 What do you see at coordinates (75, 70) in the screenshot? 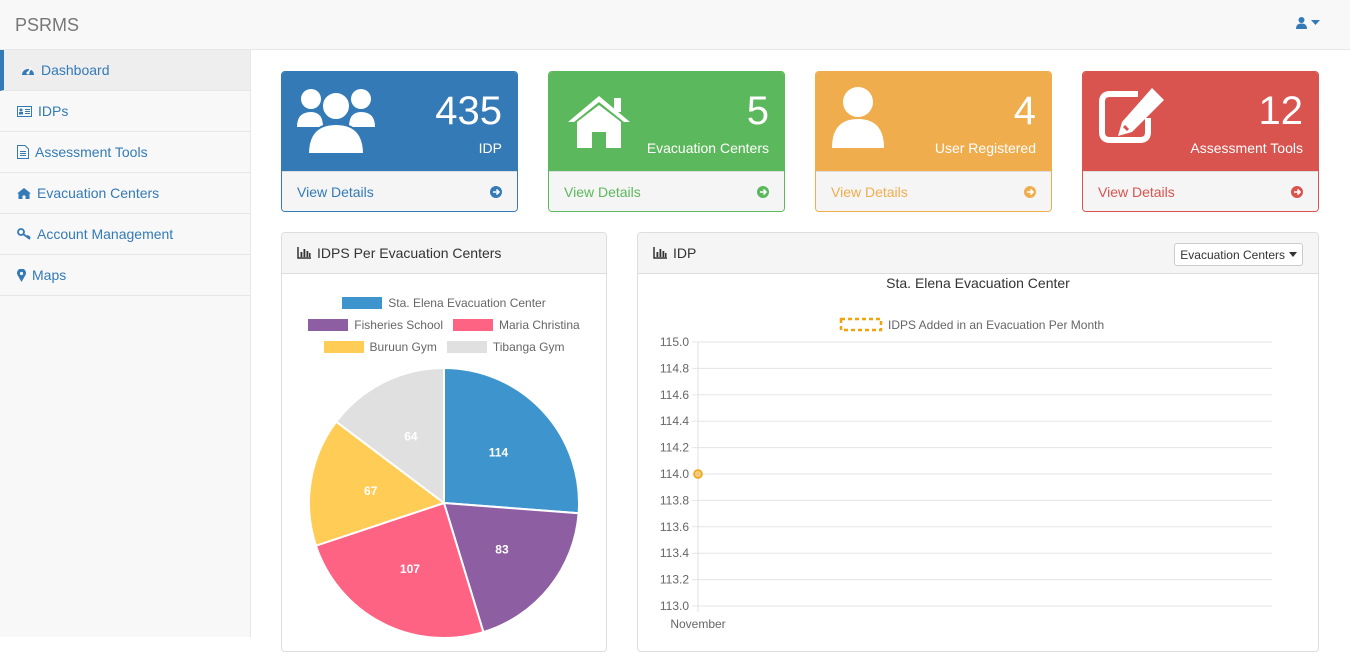
I see `sidebar-item-label: Dashboard` at bounding box center [75, 70].